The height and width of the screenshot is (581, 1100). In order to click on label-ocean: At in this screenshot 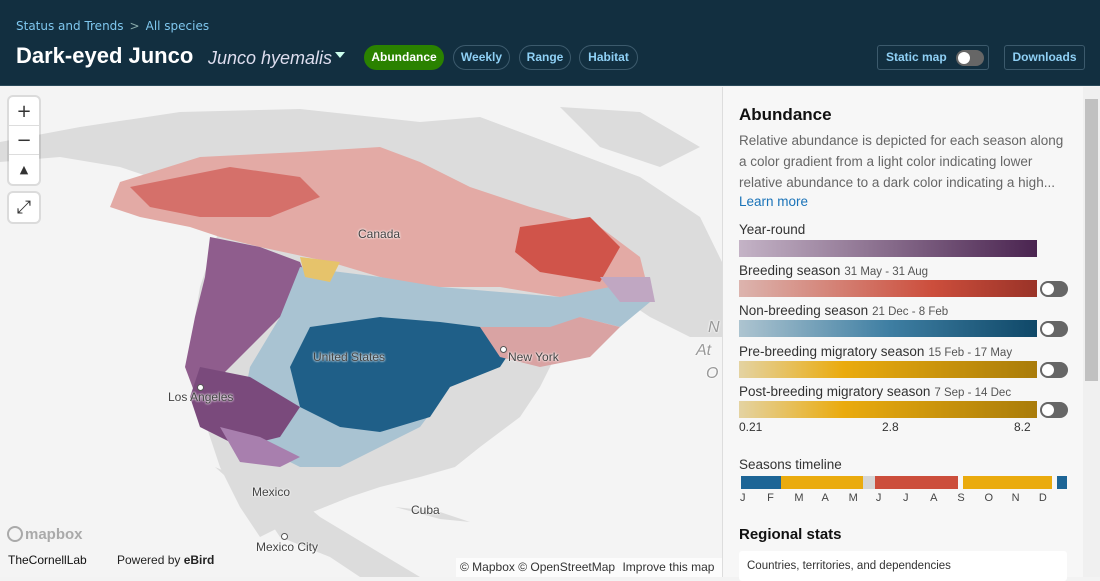, I will do `click(704, 350)`.